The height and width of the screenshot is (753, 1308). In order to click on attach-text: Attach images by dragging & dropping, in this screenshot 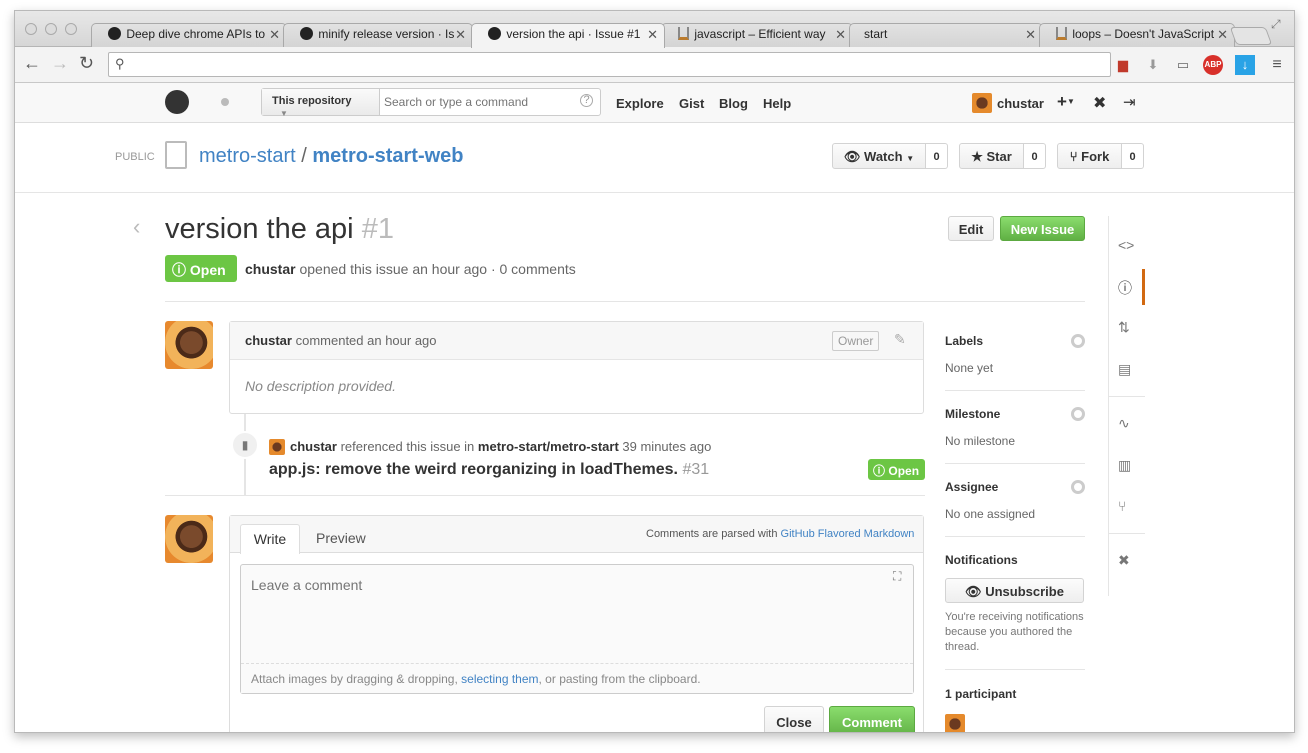, I will do `click(354, 679)`.